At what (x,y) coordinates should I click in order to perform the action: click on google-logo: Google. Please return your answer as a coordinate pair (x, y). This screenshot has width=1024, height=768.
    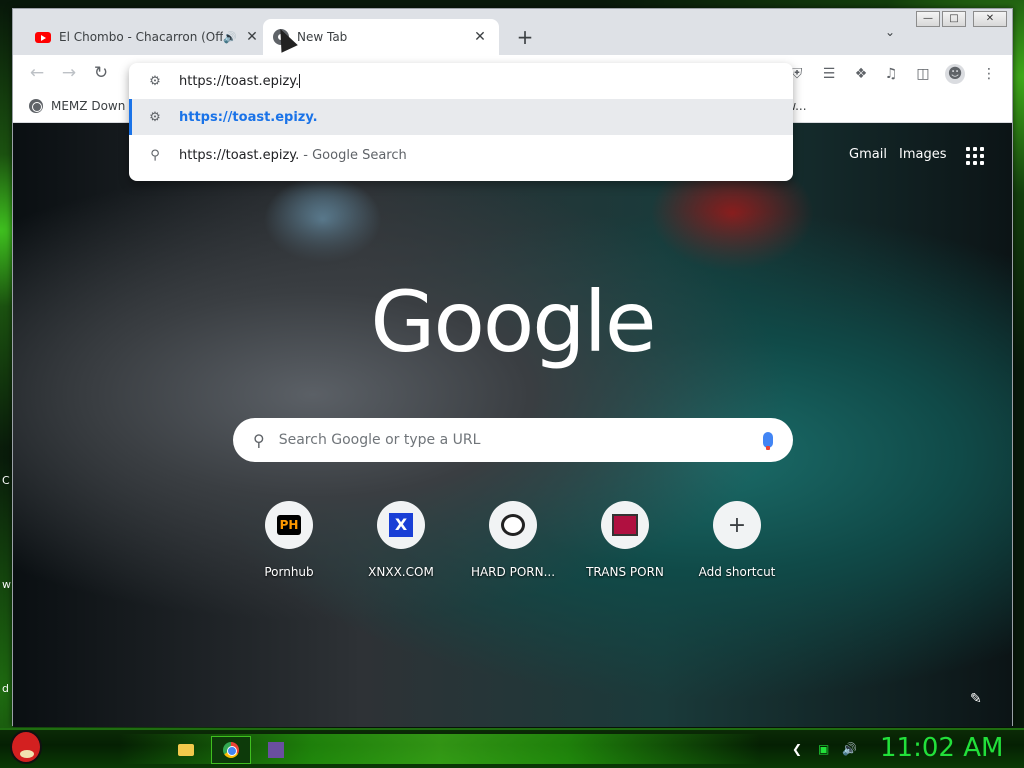
    Looking at the image, I should click on (513, 322).